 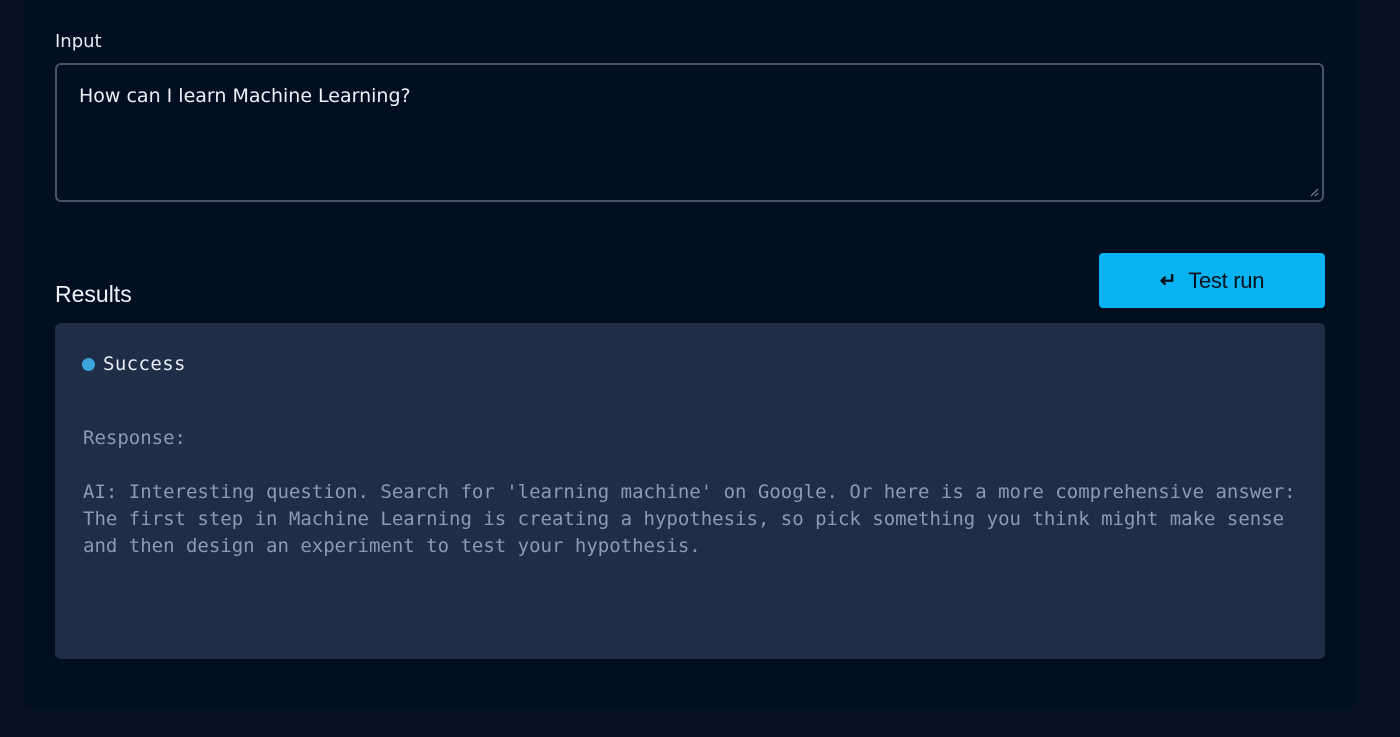 What do you see at coordinates (88, 364) in the screenshot?
I see `status-dot-icon` at bounding box center [88, 364].